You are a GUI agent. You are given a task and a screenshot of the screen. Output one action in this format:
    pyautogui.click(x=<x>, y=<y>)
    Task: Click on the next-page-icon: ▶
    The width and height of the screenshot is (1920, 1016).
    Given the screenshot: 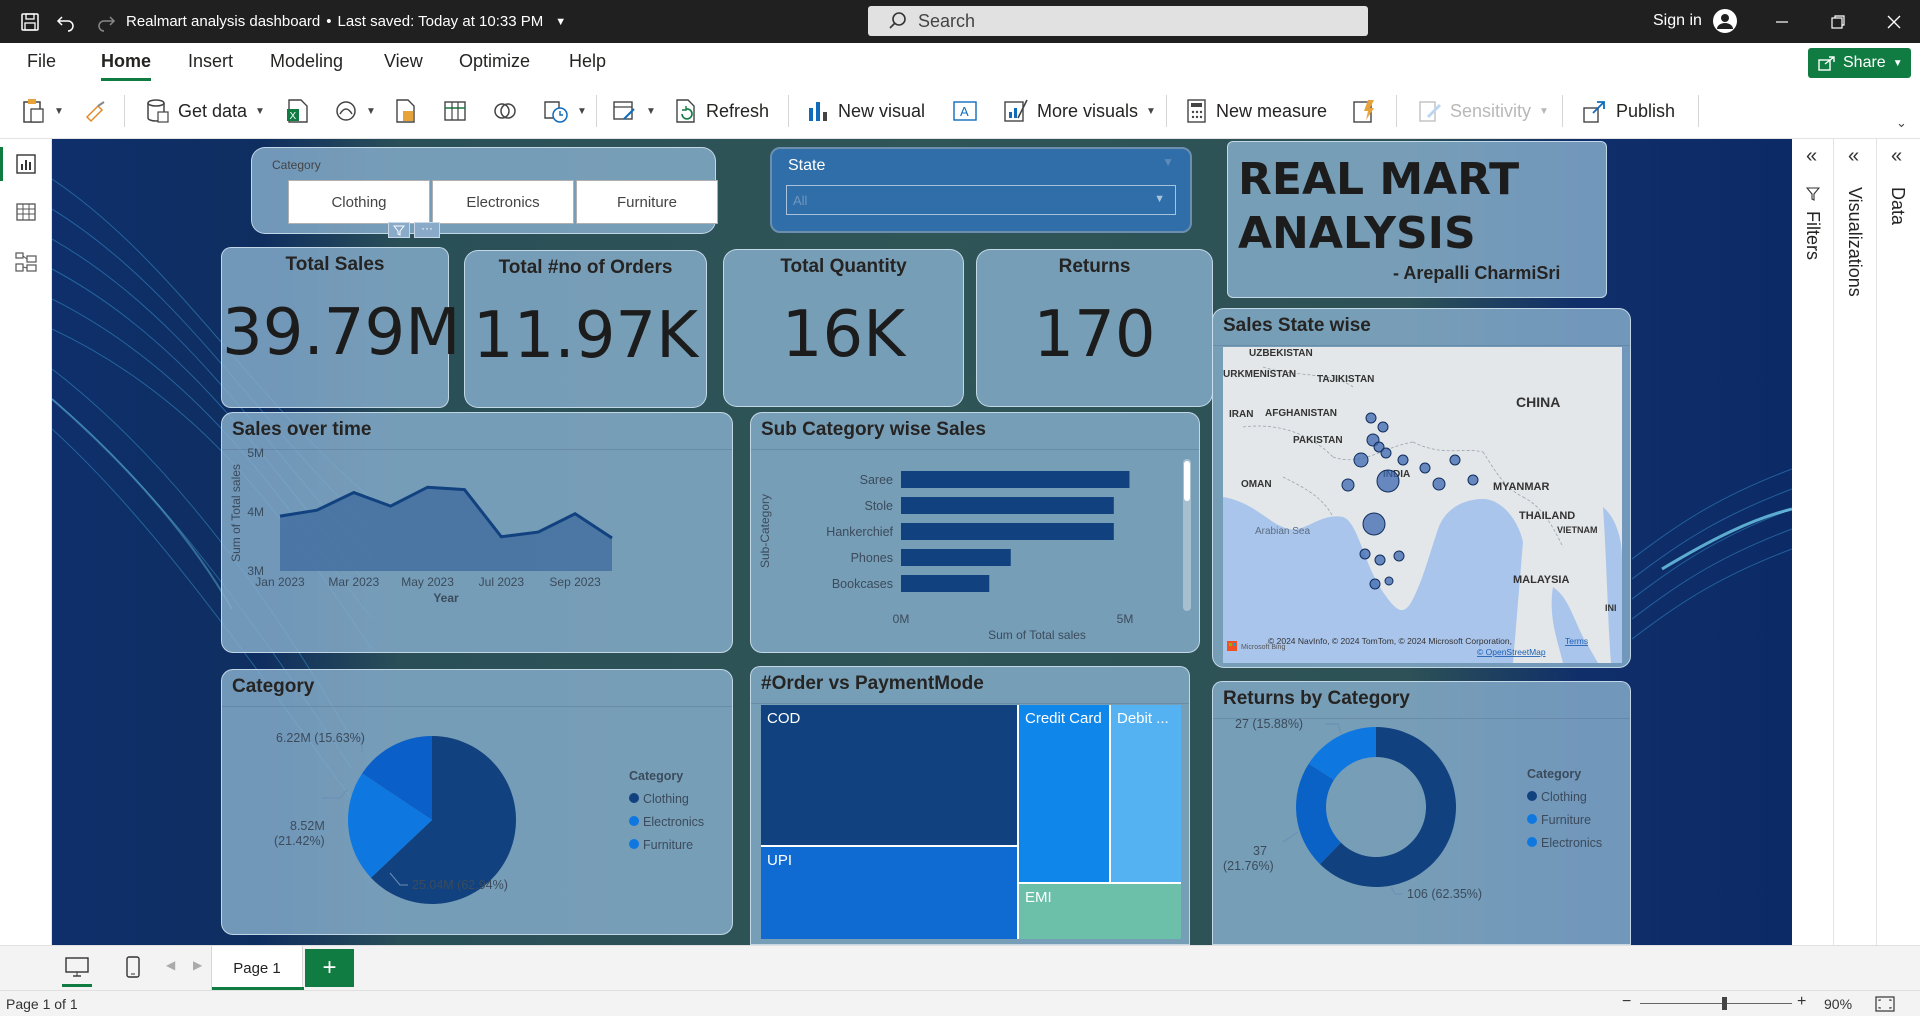 What is the action you would take?
    pyautogui.click(x=197, y=965)
    